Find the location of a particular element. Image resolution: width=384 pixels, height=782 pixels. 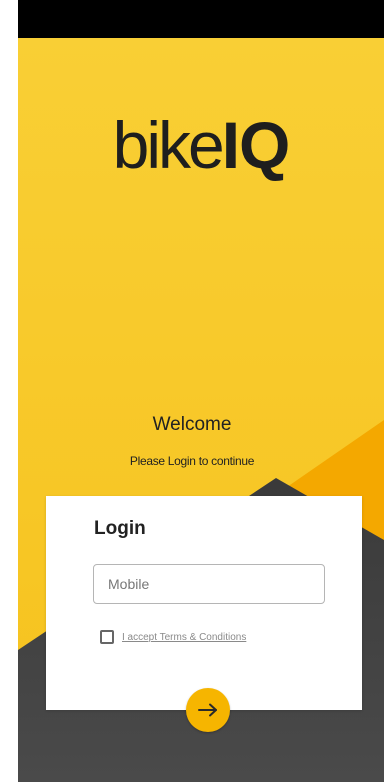

welcome-title: Welcome is located at coordinates (192, 424).